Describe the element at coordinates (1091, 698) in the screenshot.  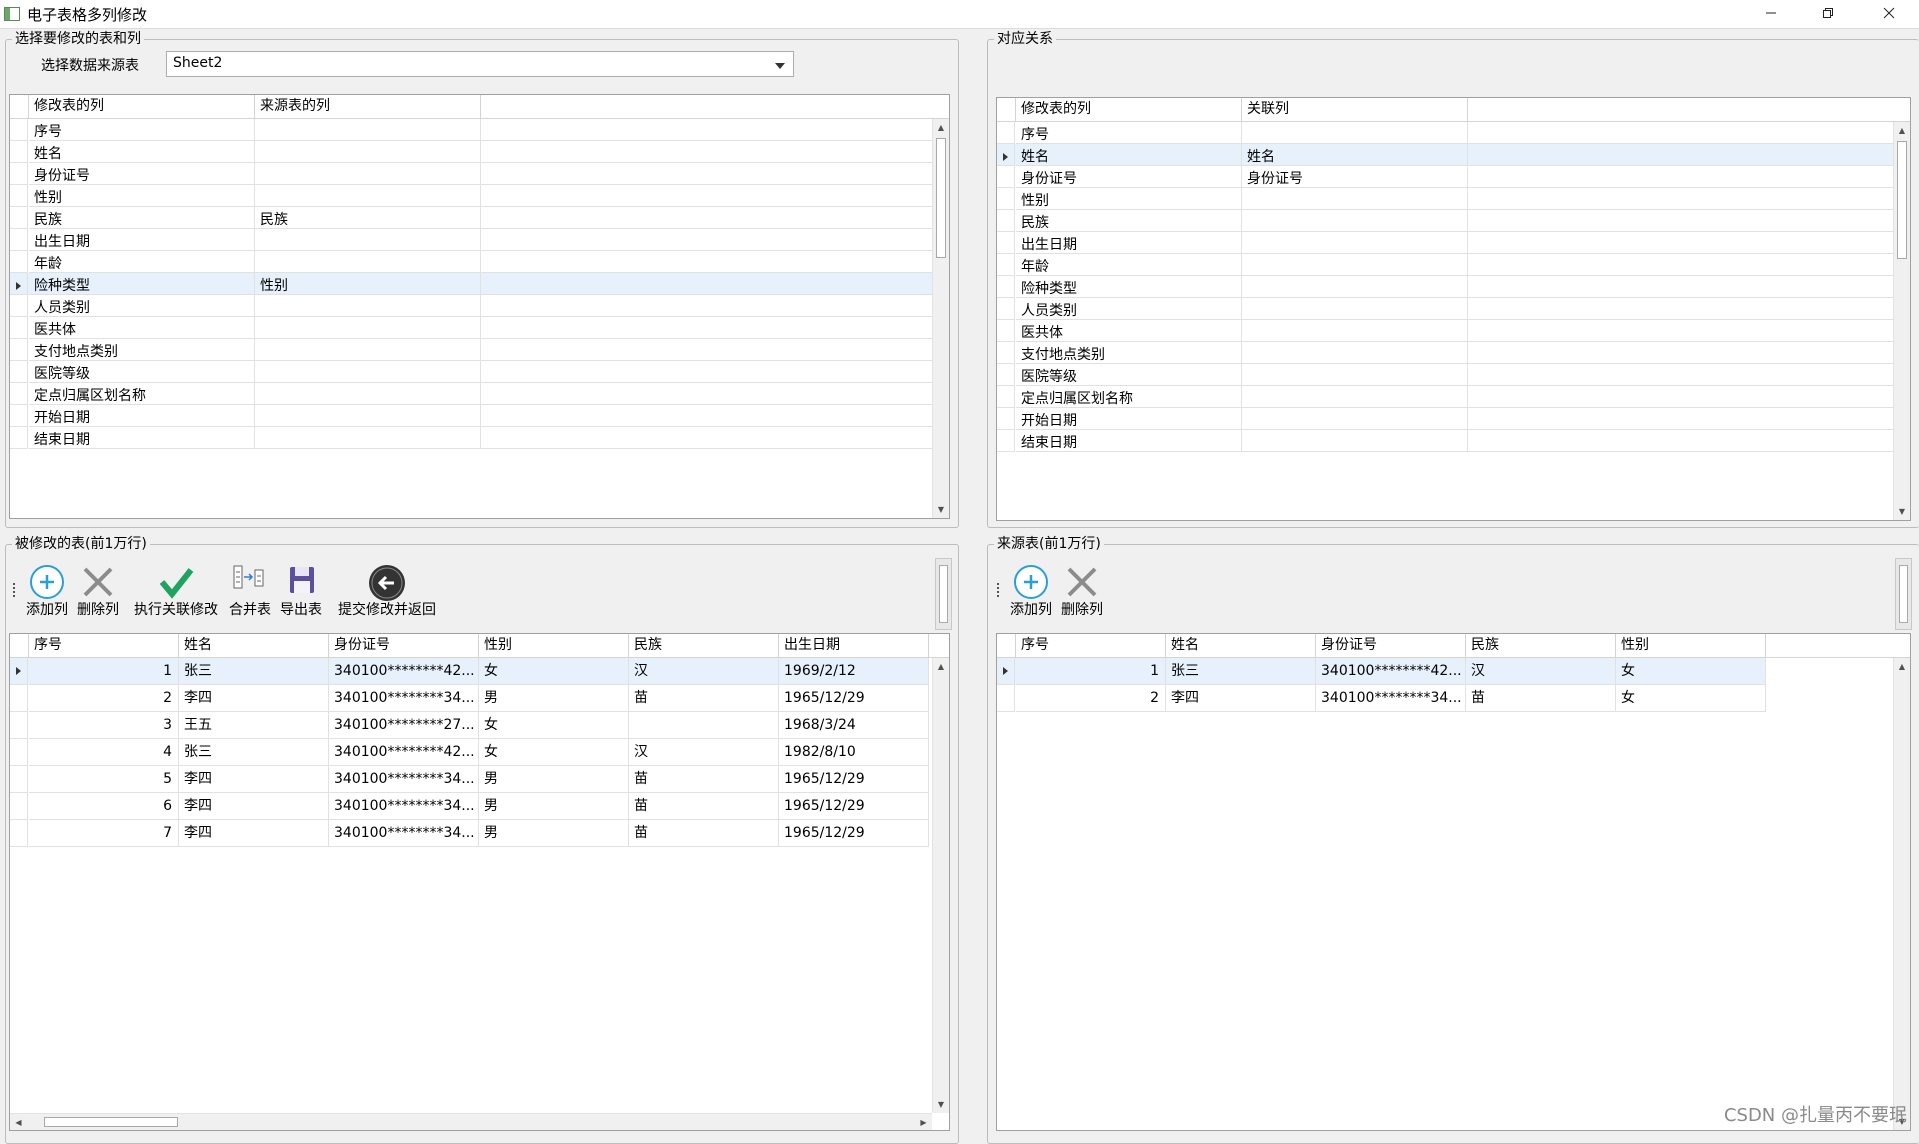
I see `table-cell: 2` at that location.